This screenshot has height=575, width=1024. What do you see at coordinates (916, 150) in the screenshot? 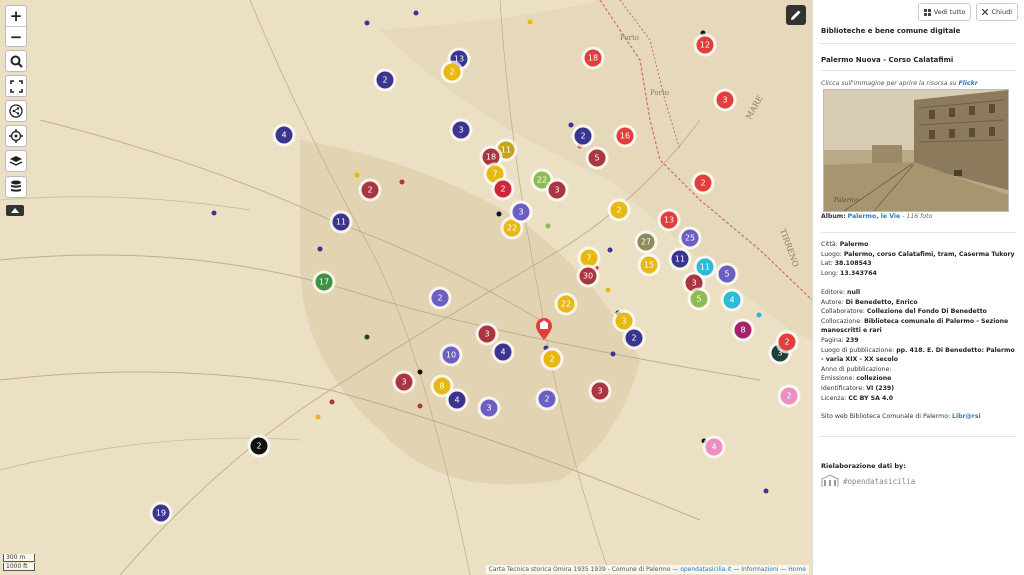
I see `historic-photo: Palermo` at bounding box center [916, 150].